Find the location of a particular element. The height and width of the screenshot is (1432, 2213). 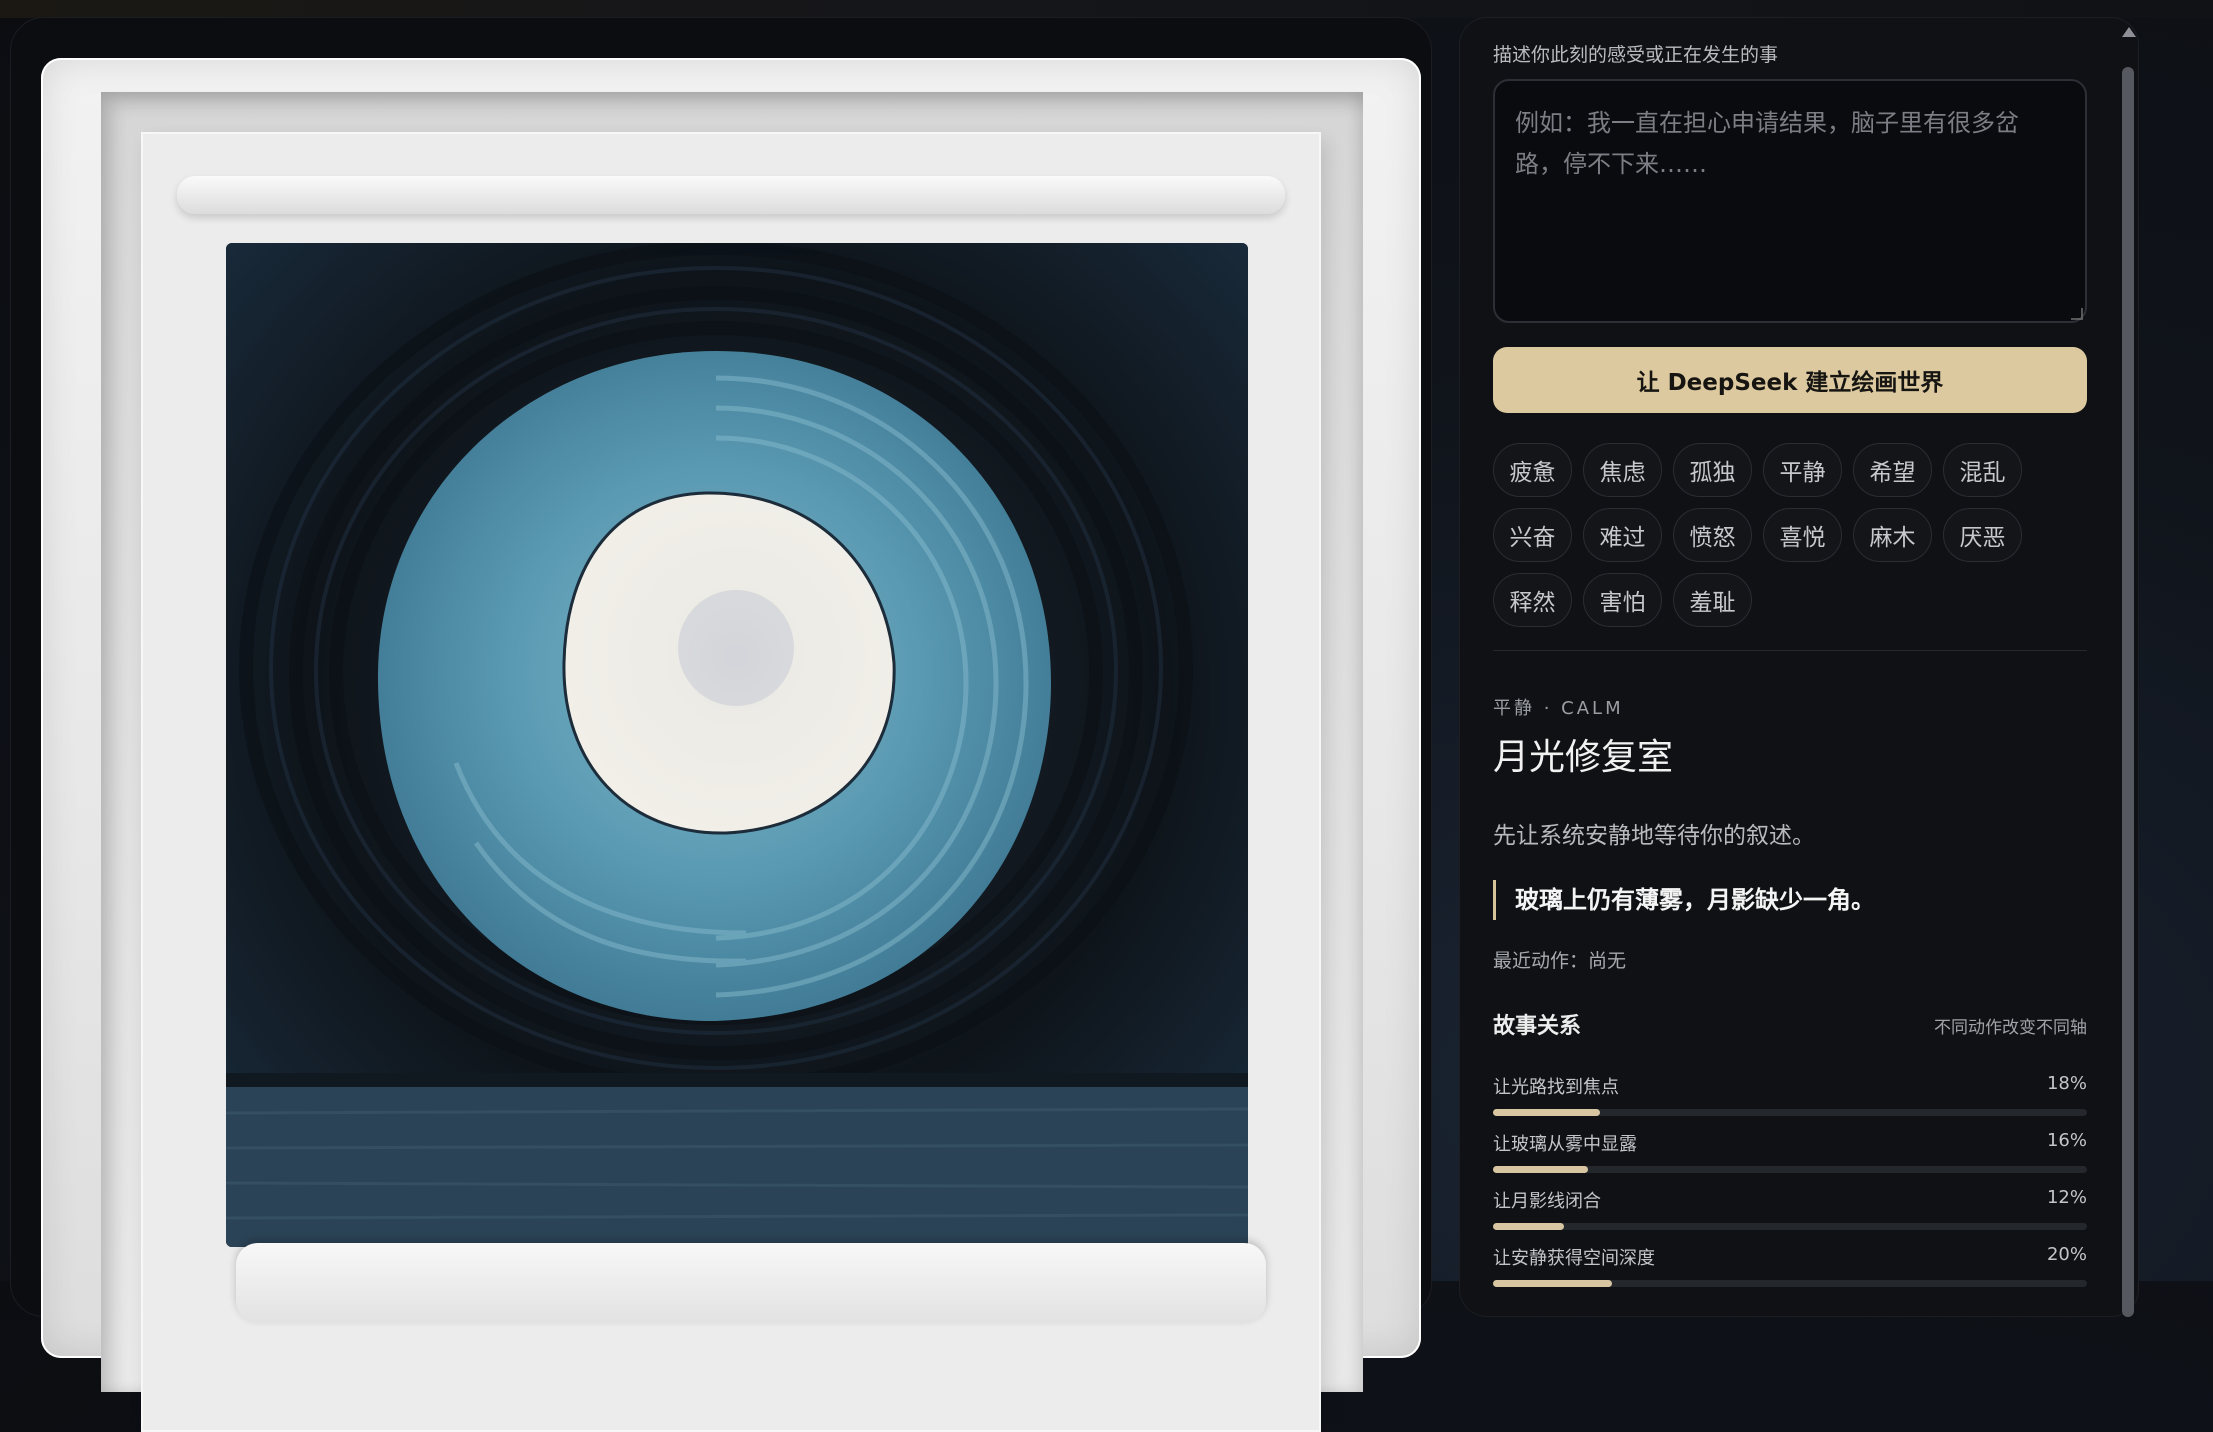

recent-action: 最近动作：尚无 is located at coordinates (1560, 961).